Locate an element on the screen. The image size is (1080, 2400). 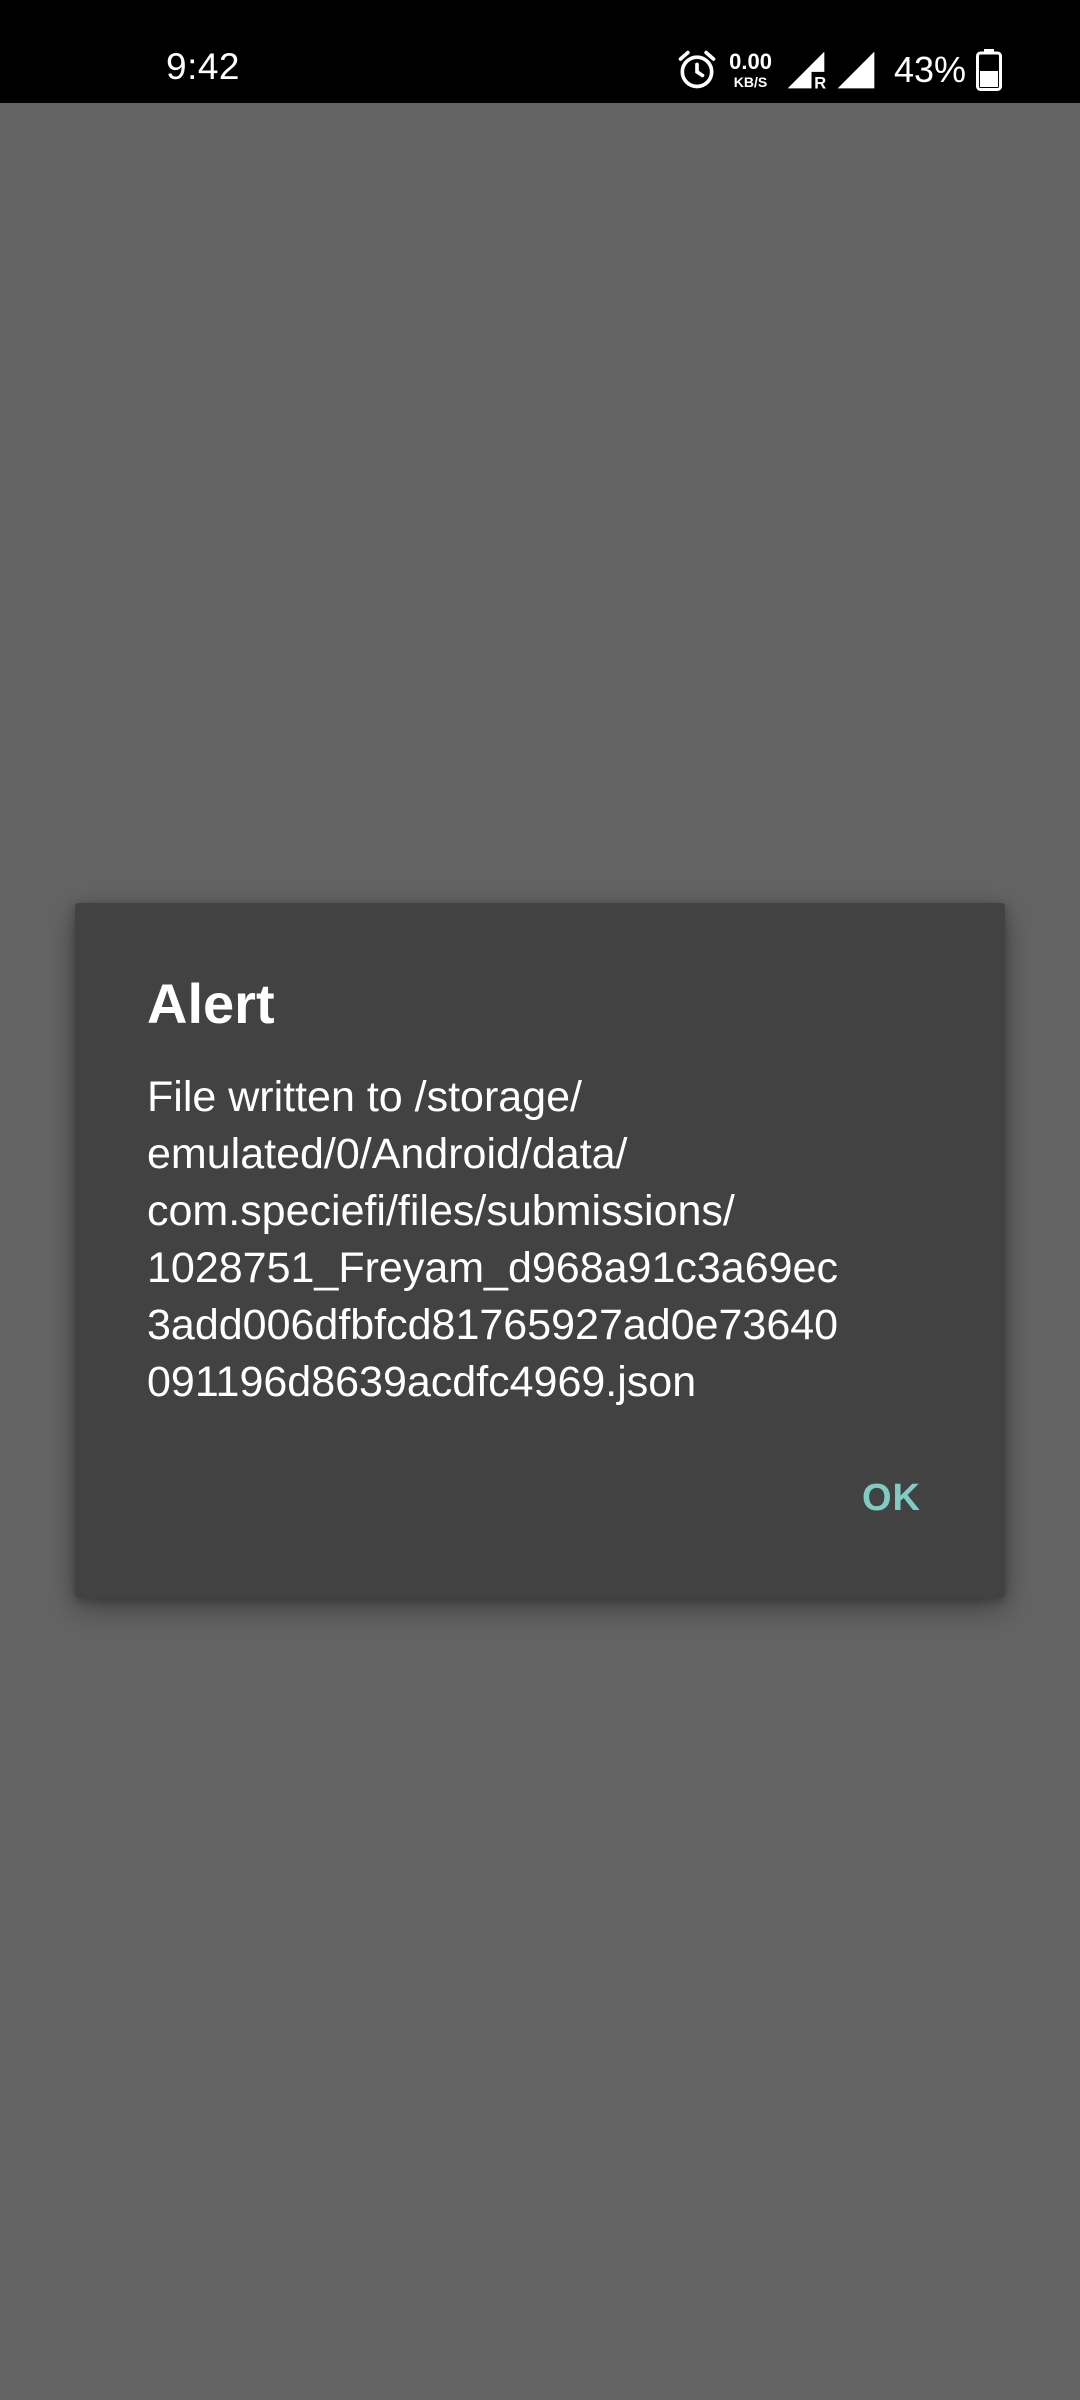
status-icons: 0.00 KB/S R 43% is located at coordinates (838, 70).